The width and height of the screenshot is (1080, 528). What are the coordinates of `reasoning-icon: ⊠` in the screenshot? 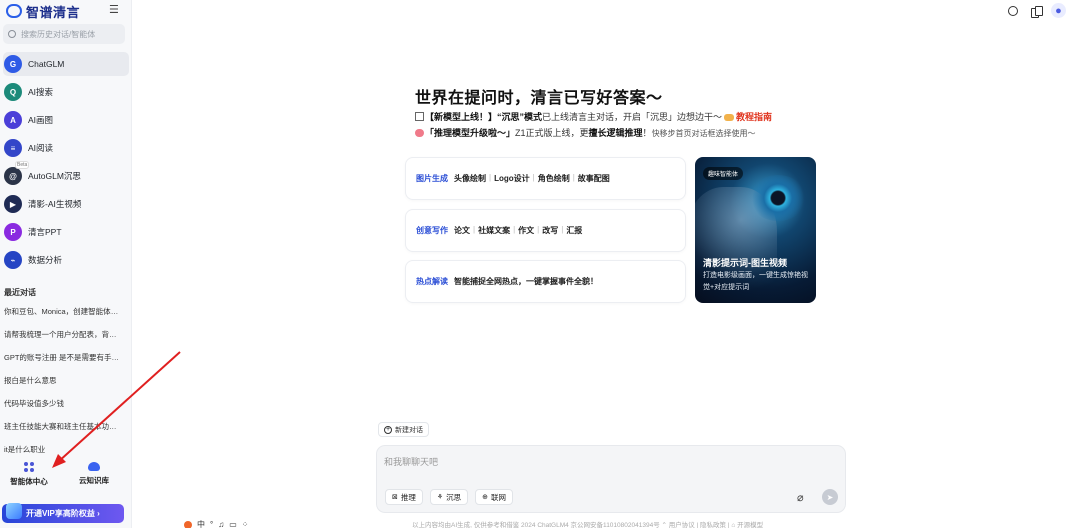 It's located at (395, 497).